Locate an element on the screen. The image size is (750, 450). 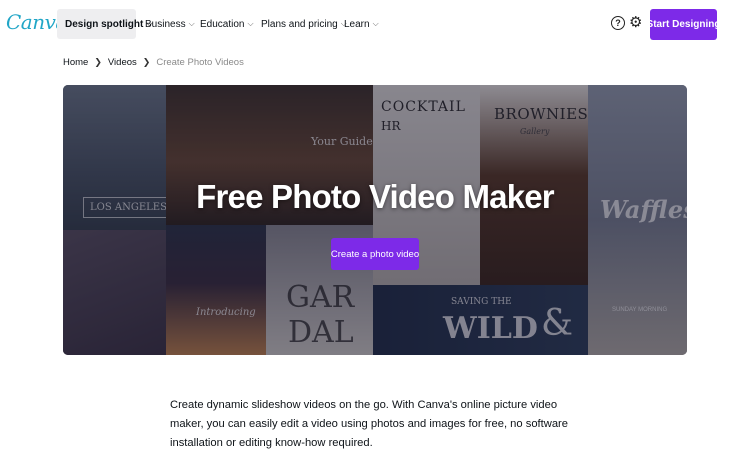
settings-gear-icon: ⚙ is located at coordinates (635, 23).